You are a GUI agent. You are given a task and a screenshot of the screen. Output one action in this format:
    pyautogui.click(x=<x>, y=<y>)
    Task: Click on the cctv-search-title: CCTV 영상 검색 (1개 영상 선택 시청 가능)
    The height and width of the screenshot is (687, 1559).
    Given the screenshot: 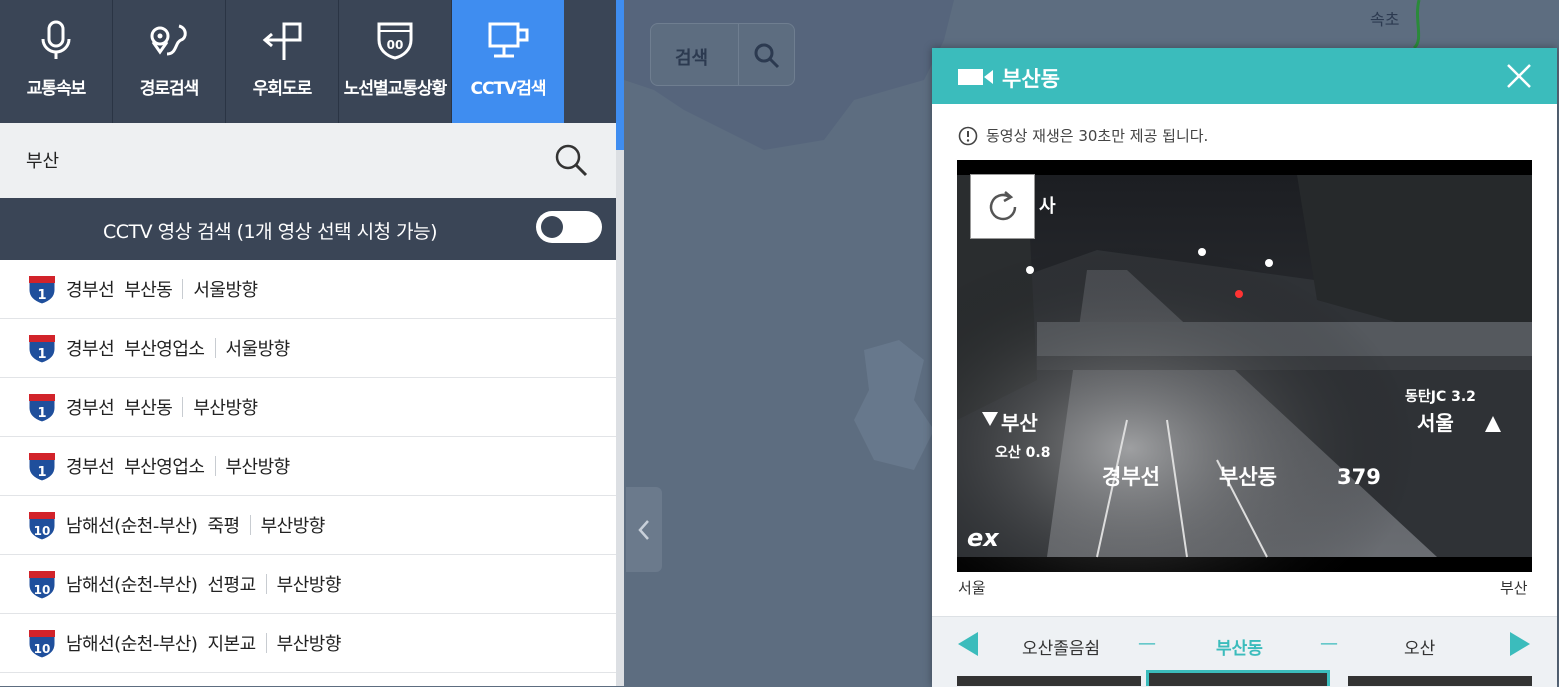 What is the action you would take?
    pyautogui.click(x=270, y=232)
    